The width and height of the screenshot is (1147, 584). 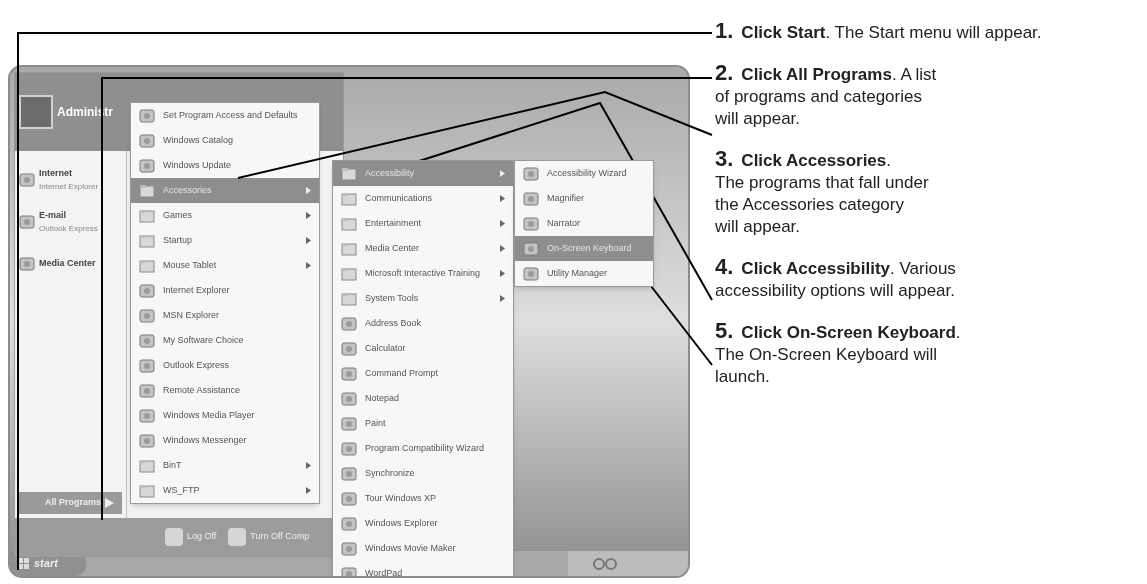 I want to click on menu-item-label: Startup, so click(x=178, y=240).